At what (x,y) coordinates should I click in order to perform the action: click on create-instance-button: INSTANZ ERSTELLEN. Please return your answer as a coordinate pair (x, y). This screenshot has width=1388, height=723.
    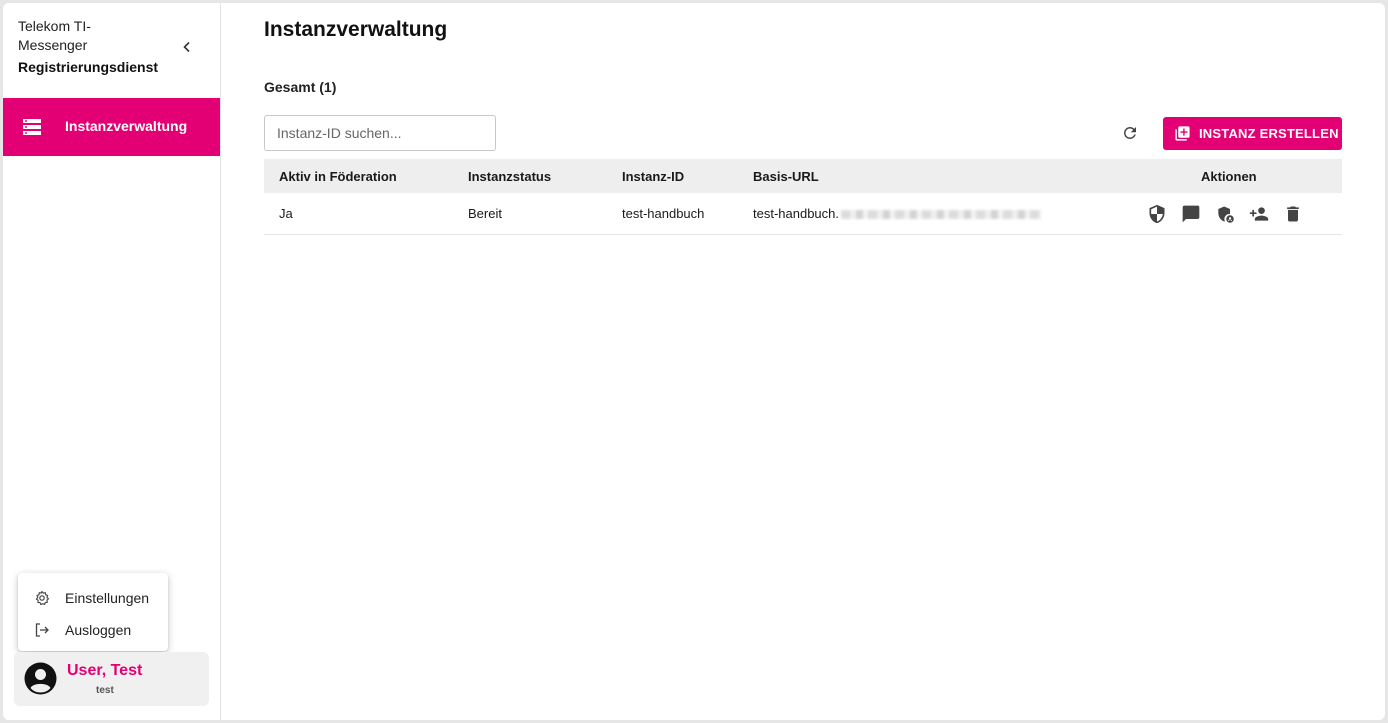
    Looking at the image, I should click on (1252, 133).